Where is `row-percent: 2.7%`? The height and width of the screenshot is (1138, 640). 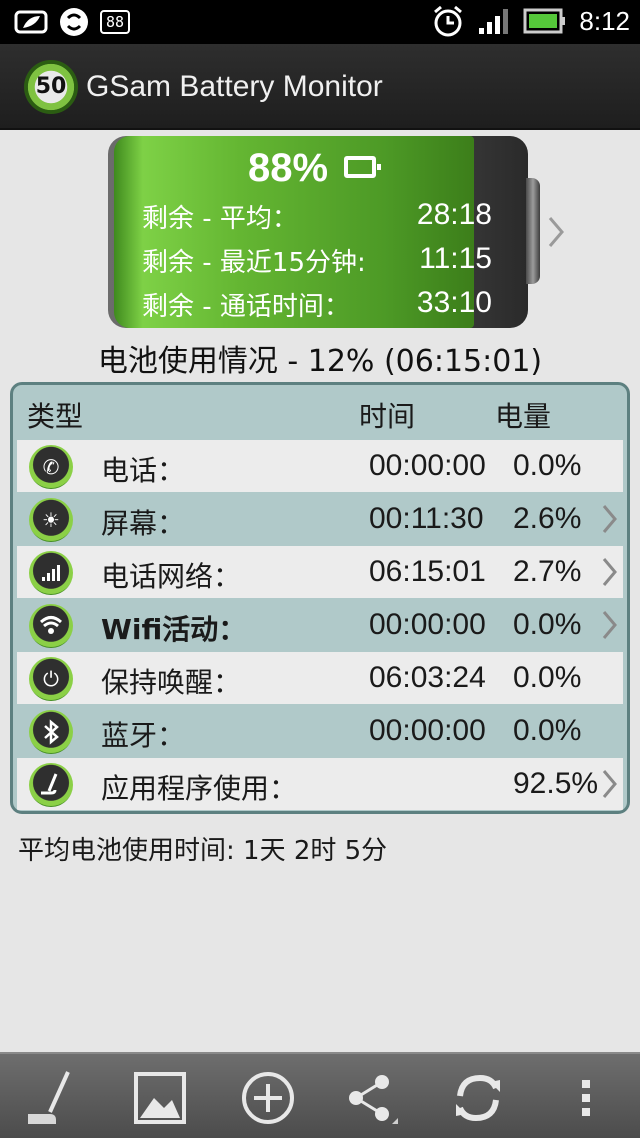
row-percent: 2.7% is located at coordinates (547, 571).